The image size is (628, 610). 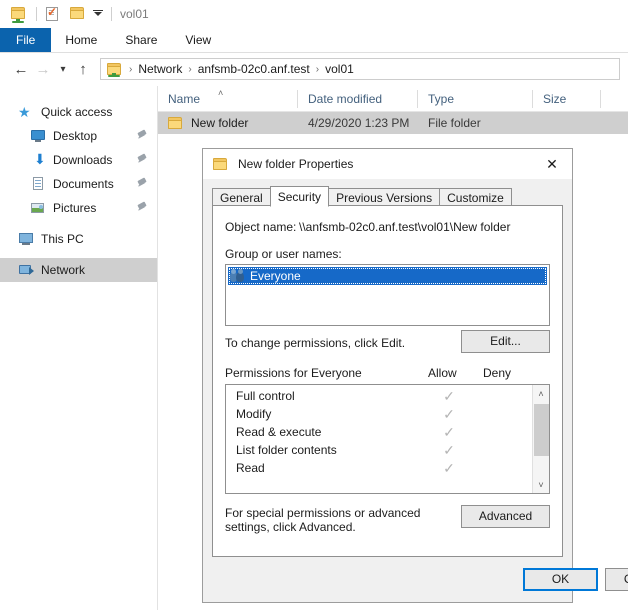 What do you see at coordinates (250, 468) in the screenshot?
I see `permission-name: Read` at bounding box center [250, 468].